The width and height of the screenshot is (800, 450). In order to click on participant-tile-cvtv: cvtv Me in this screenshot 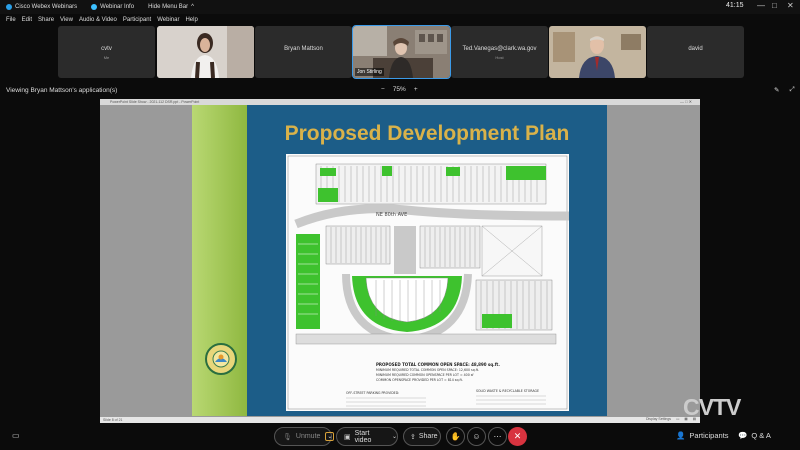, I will do `click(106, 52)`.